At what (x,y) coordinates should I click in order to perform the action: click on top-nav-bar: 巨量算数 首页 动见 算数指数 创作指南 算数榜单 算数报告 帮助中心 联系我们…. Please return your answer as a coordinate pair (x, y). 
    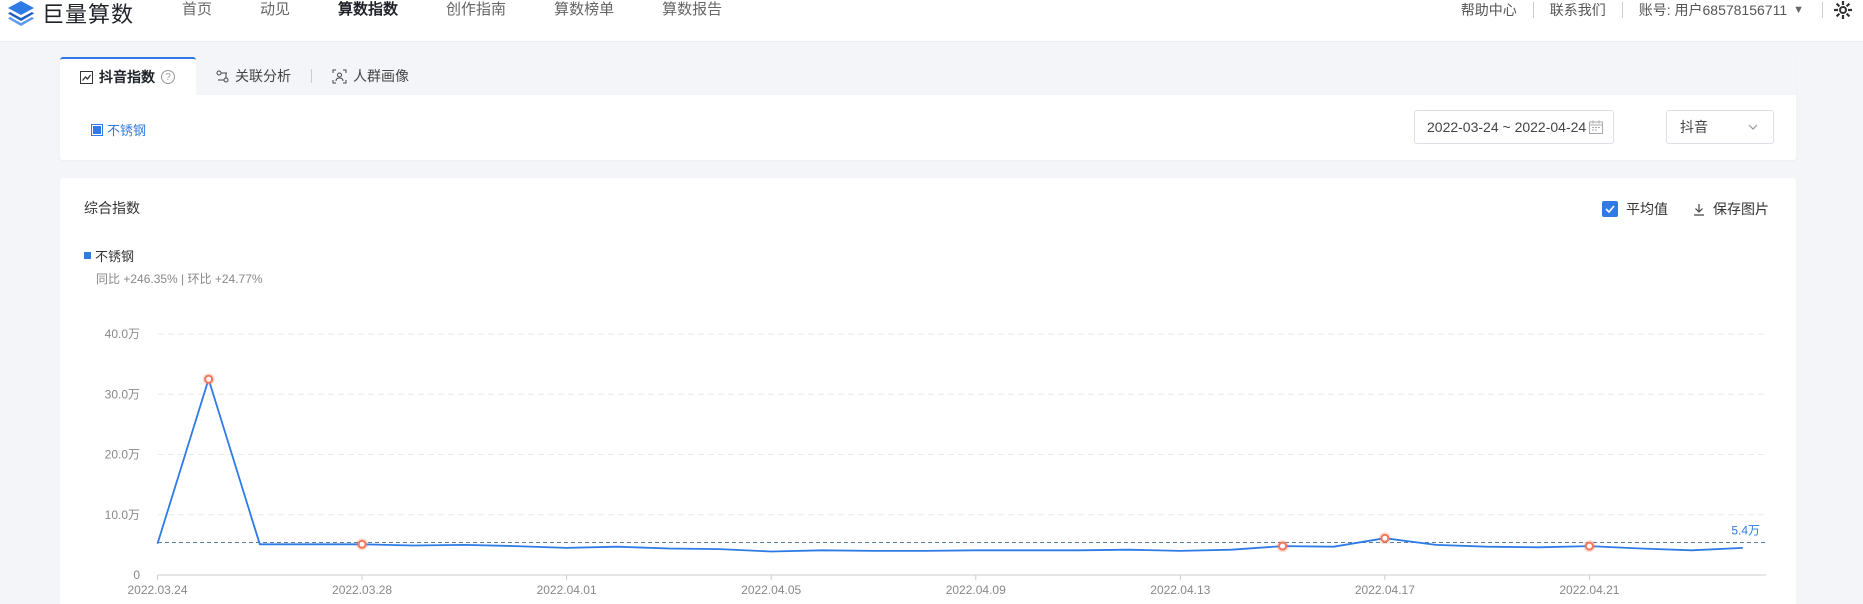
    Looking at the image, I should click on (931, 21).